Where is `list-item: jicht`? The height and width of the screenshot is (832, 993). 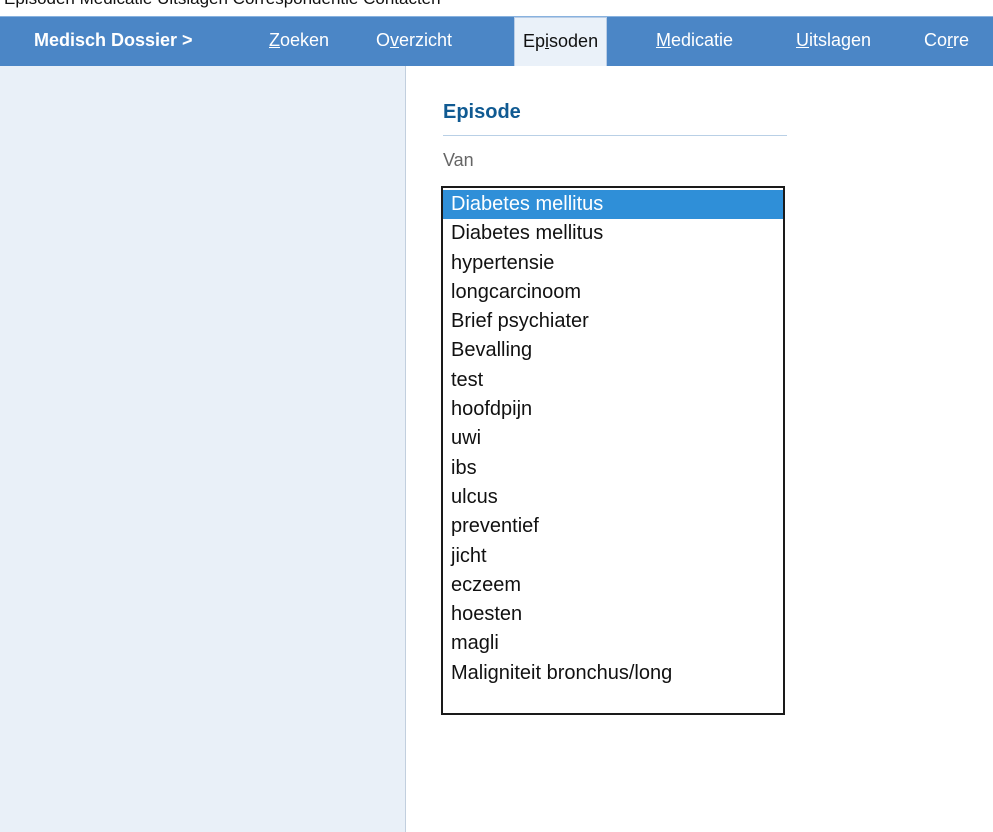
list-item: jicht is located at coordinates (613, 556).